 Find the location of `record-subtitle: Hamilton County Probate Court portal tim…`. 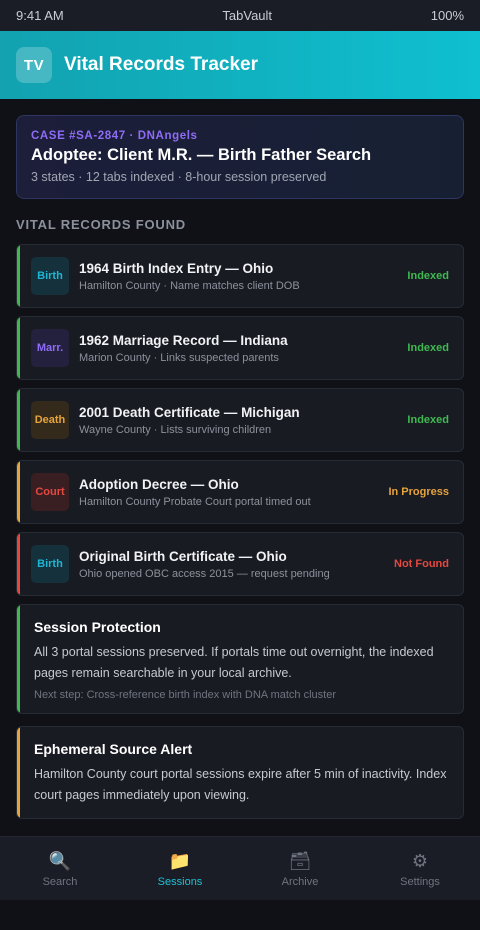

record-subtitle: Hamilton County Probate Court portal tim… is located at coordinates (195, 501).